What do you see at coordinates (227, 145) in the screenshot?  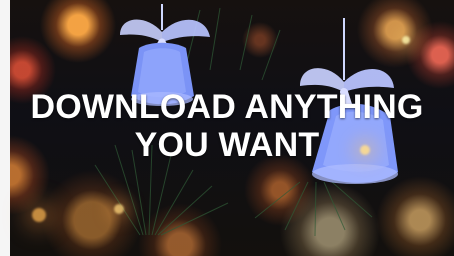 I see `banner-title-line-2: YOU WANT` at bounding box center [227, 145].